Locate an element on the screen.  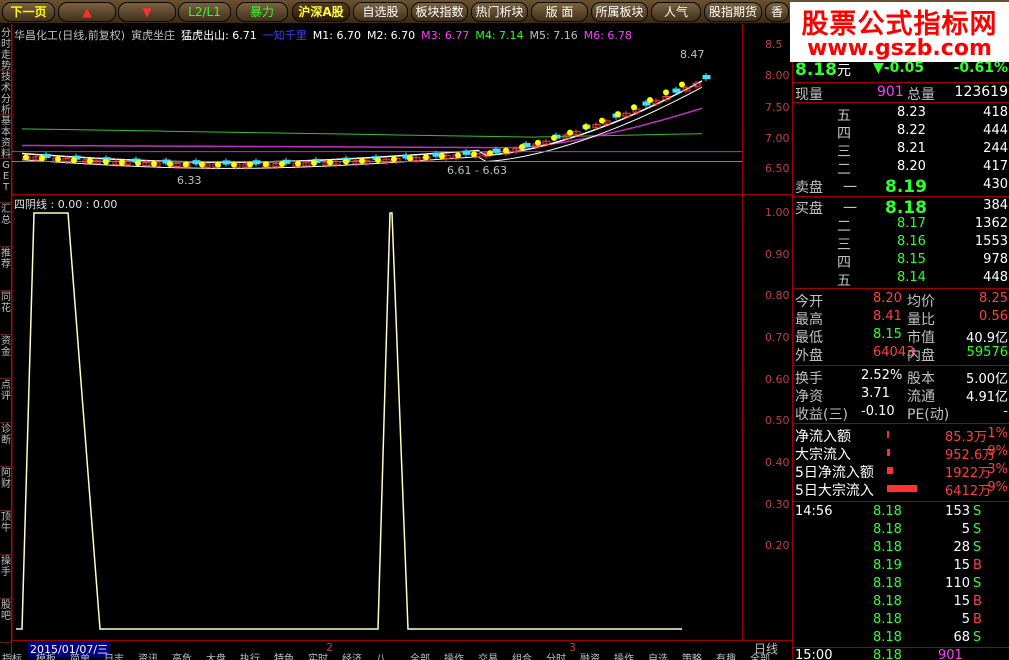
quote-row: 三 8.21 244 is located at coordinates (901, 150).